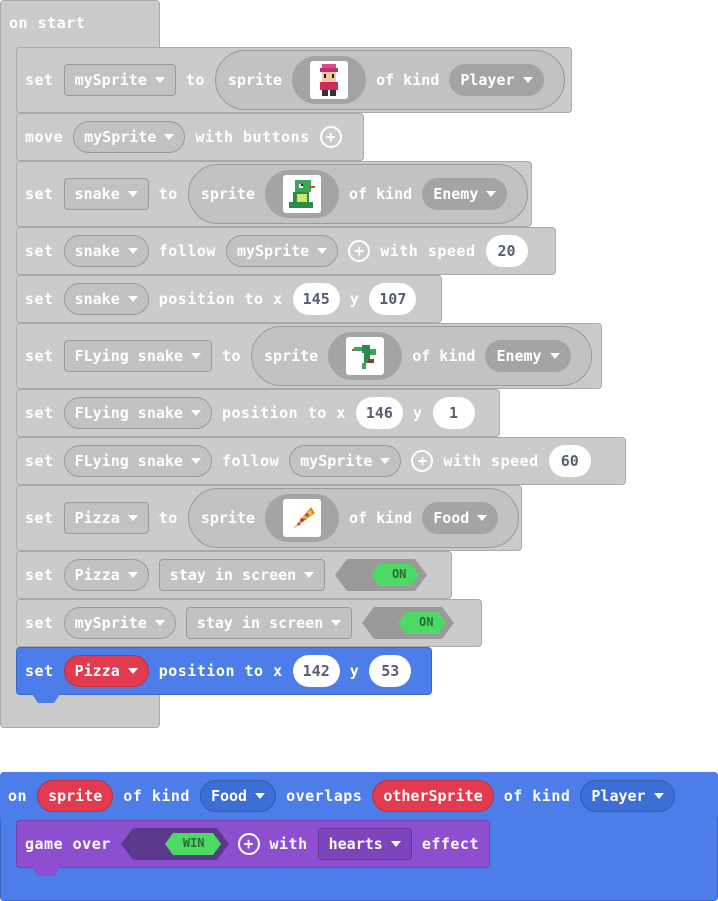 The width and height of the screenshot is (718, 901). I want to click on to-keyword: to, so click(195, 80).